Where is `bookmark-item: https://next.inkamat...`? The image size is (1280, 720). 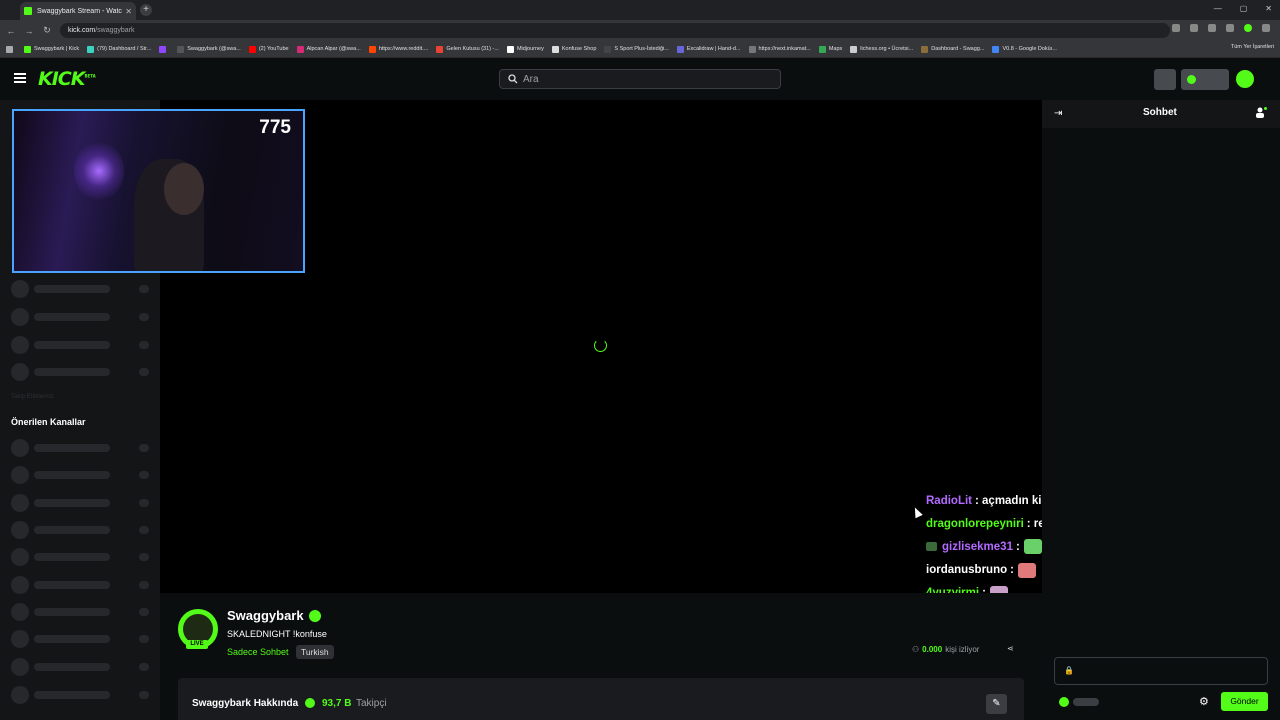 bookmark-item: https://next.inkamat... is located at coordinates (779, 49).